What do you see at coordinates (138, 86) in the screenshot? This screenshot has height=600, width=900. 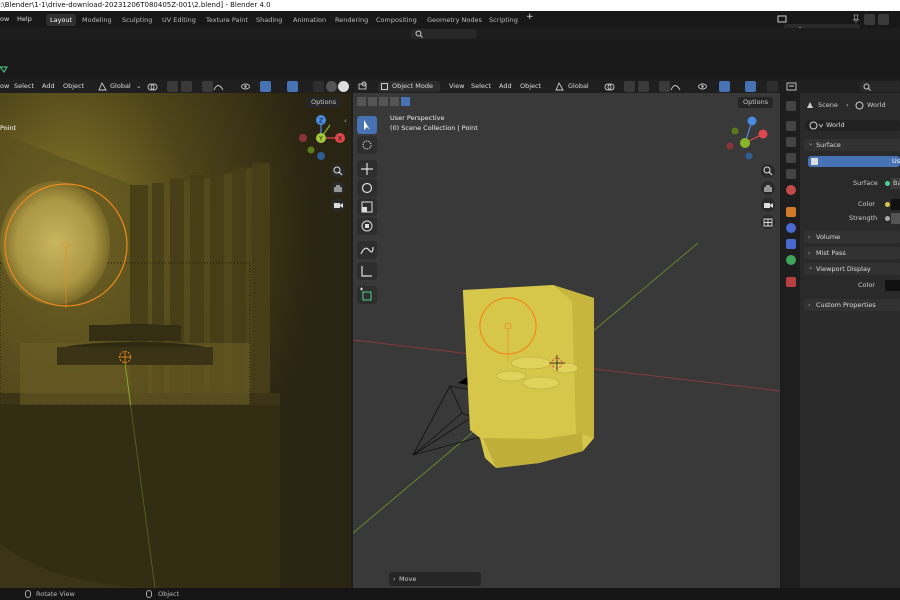 I see `chevron-down-icon: ⌄` at bounding box center [138, 86].